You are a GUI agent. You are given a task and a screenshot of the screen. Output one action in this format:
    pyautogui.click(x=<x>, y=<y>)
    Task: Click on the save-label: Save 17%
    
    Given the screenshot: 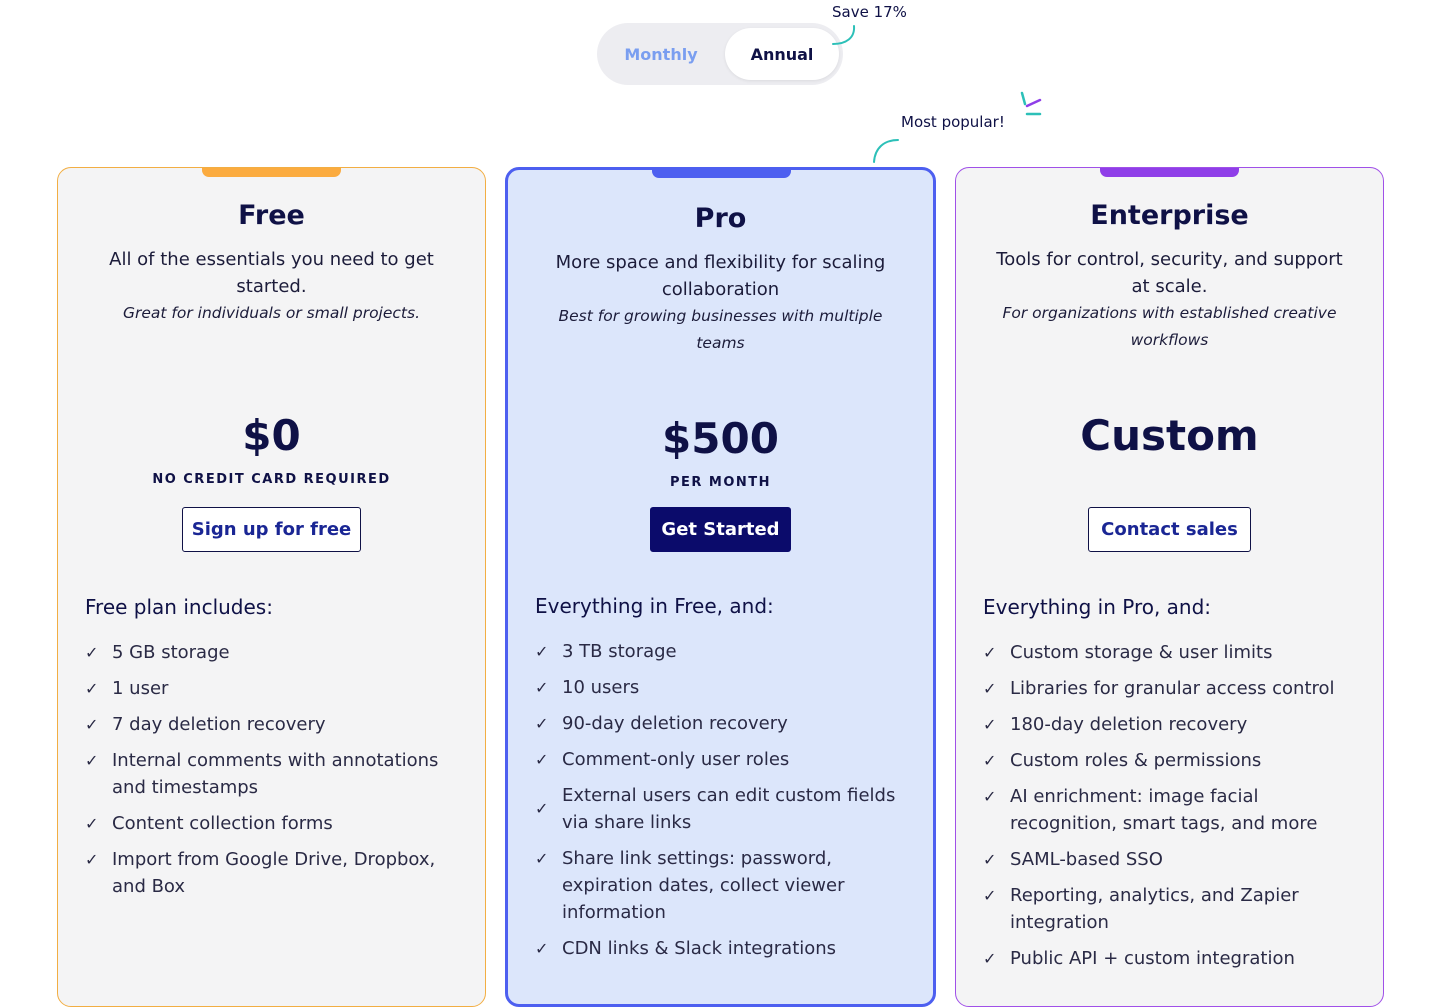 What is the action you would take?
    pyautogui.click(x=869, y=12)
    